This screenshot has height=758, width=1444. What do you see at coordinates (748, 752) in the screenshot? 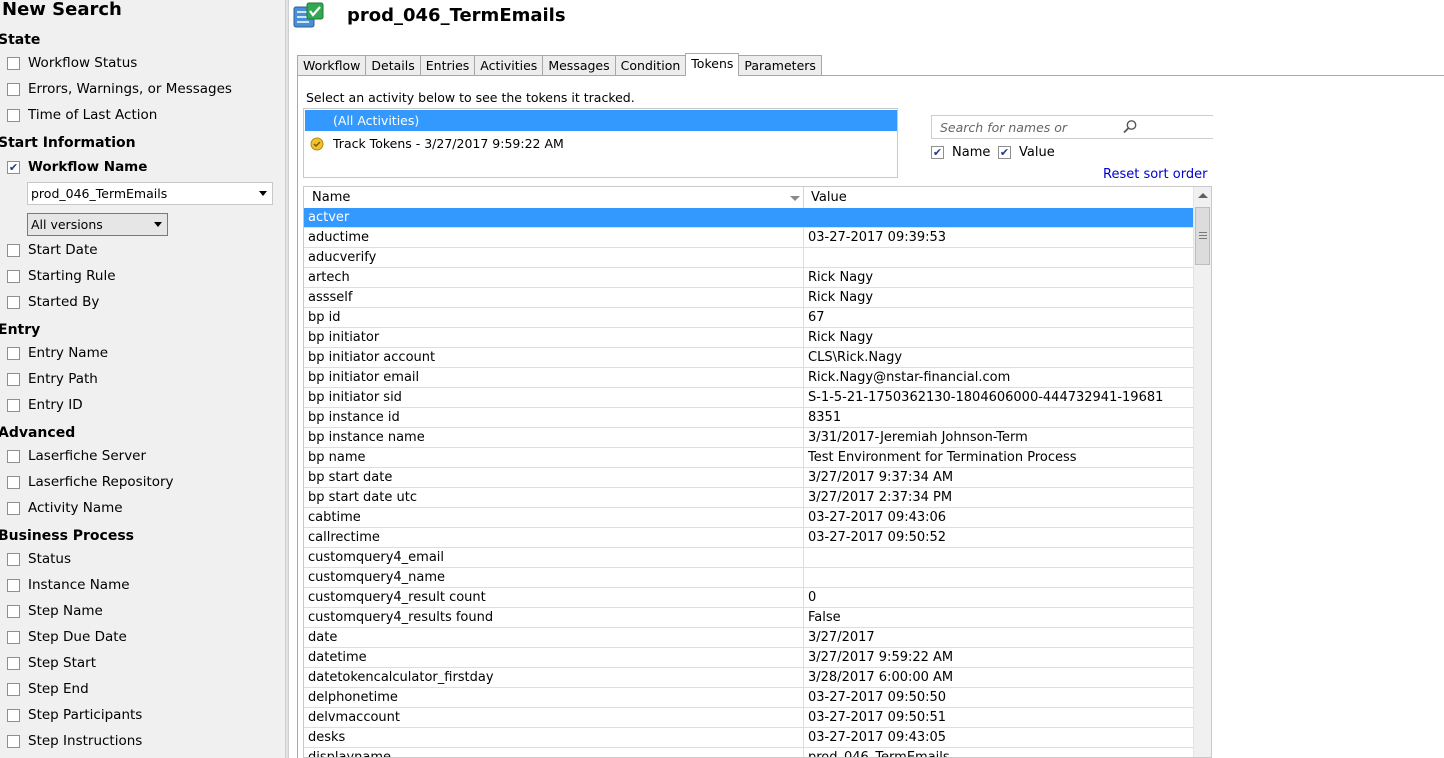
I see `table-row: displayname prod_046_TermEmails` at bounding box center [748, 752].